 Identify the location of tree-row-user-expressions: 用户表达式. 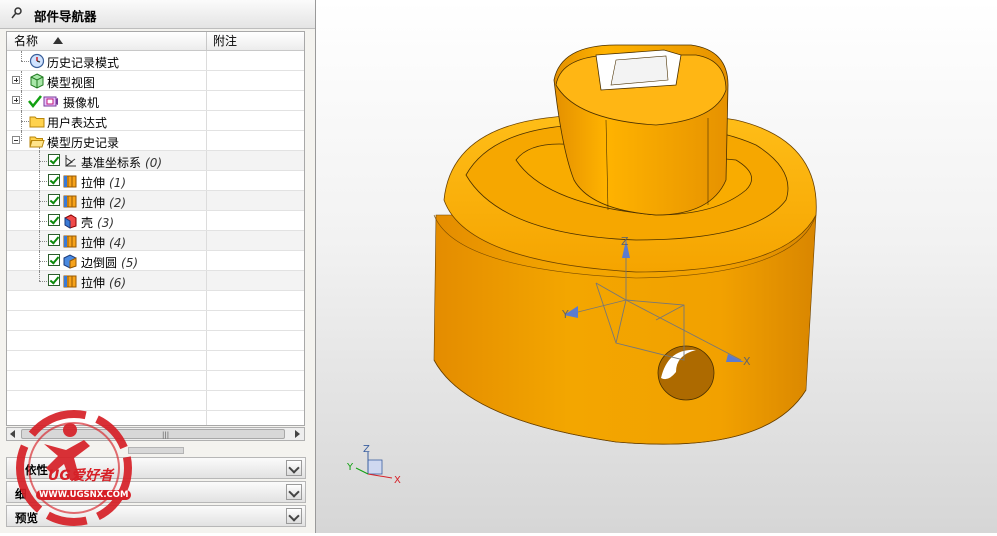
(155, 121).